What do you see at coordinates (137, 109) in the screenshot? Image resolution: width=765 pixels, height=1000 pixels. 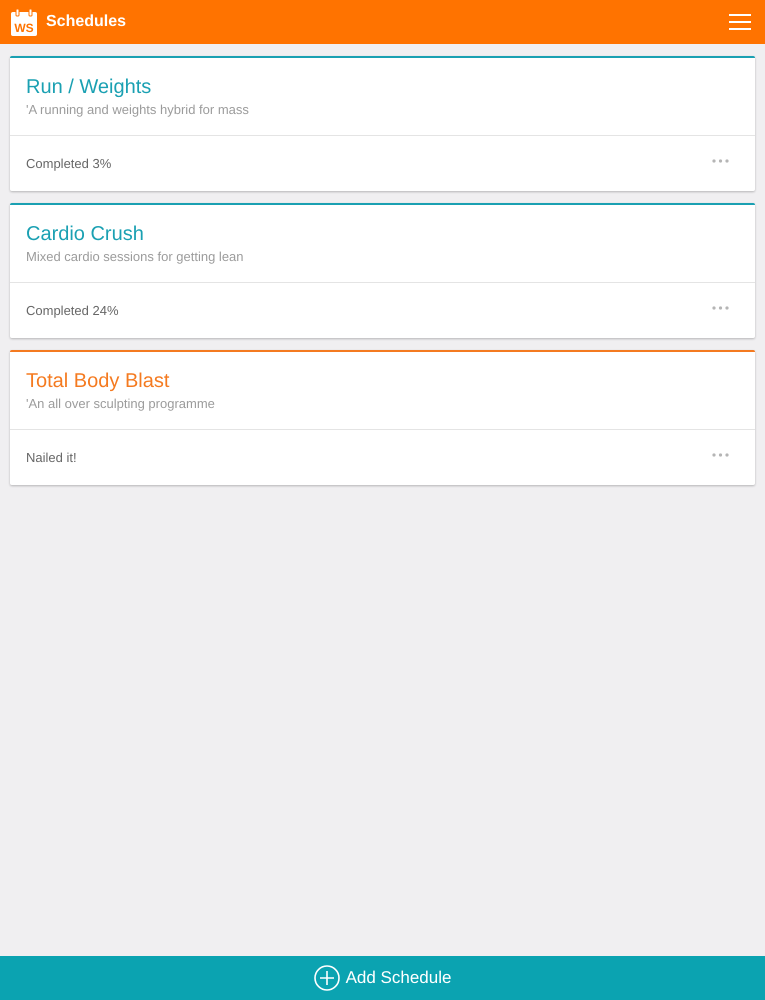 I see `schedule-description: 'A running and weights hybrid for mass` at bounding box center [137, 109].